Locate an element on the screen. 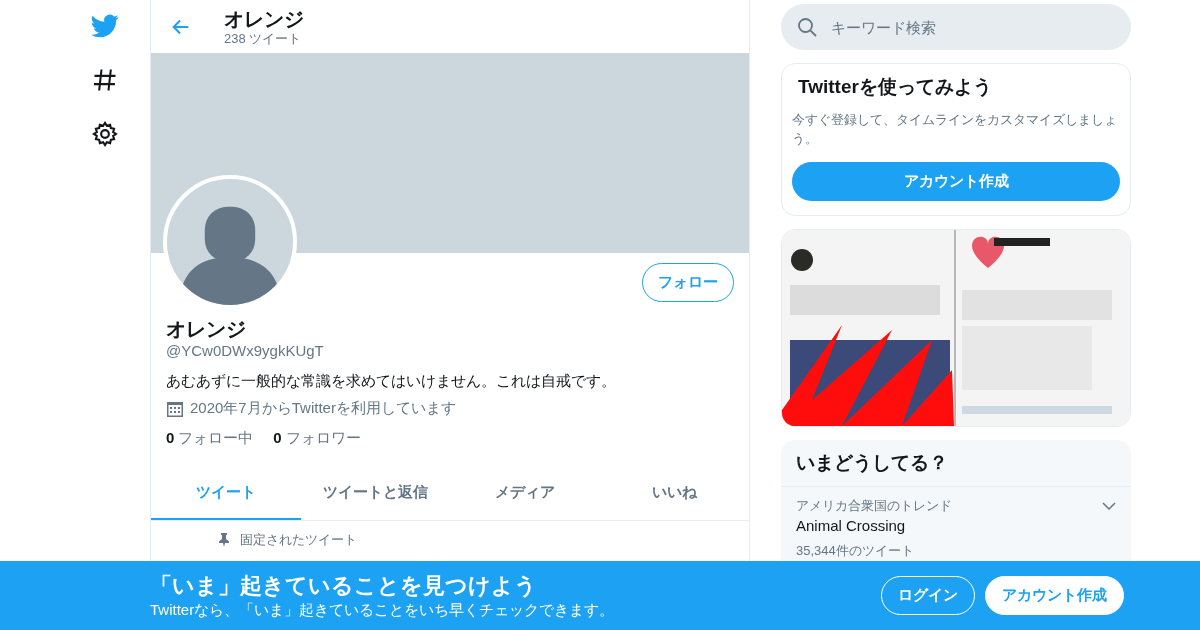 The image size is (1200, 630). profile-title: オレンジ is located at coordinates (264, 18).